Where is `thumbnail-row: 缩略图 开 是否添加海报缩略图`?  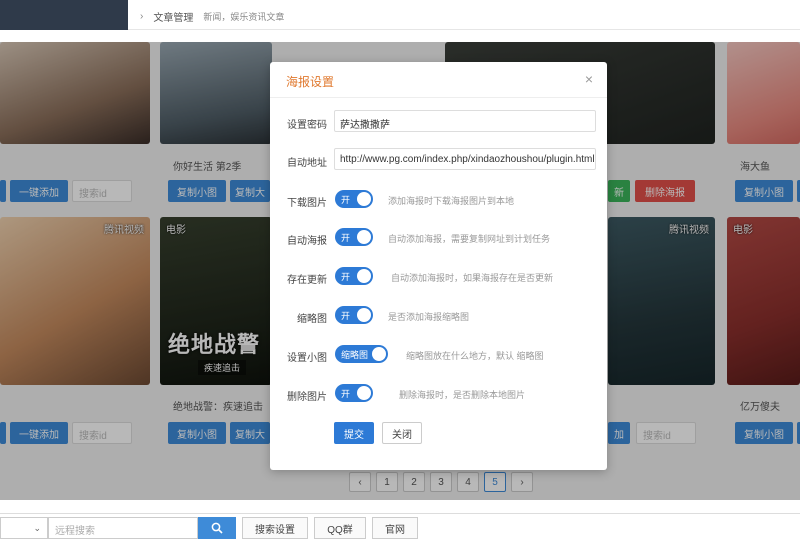 thumbnail-row: 缩略图 开 是否添加海报缩略图 is located at coordinates (438, 316).